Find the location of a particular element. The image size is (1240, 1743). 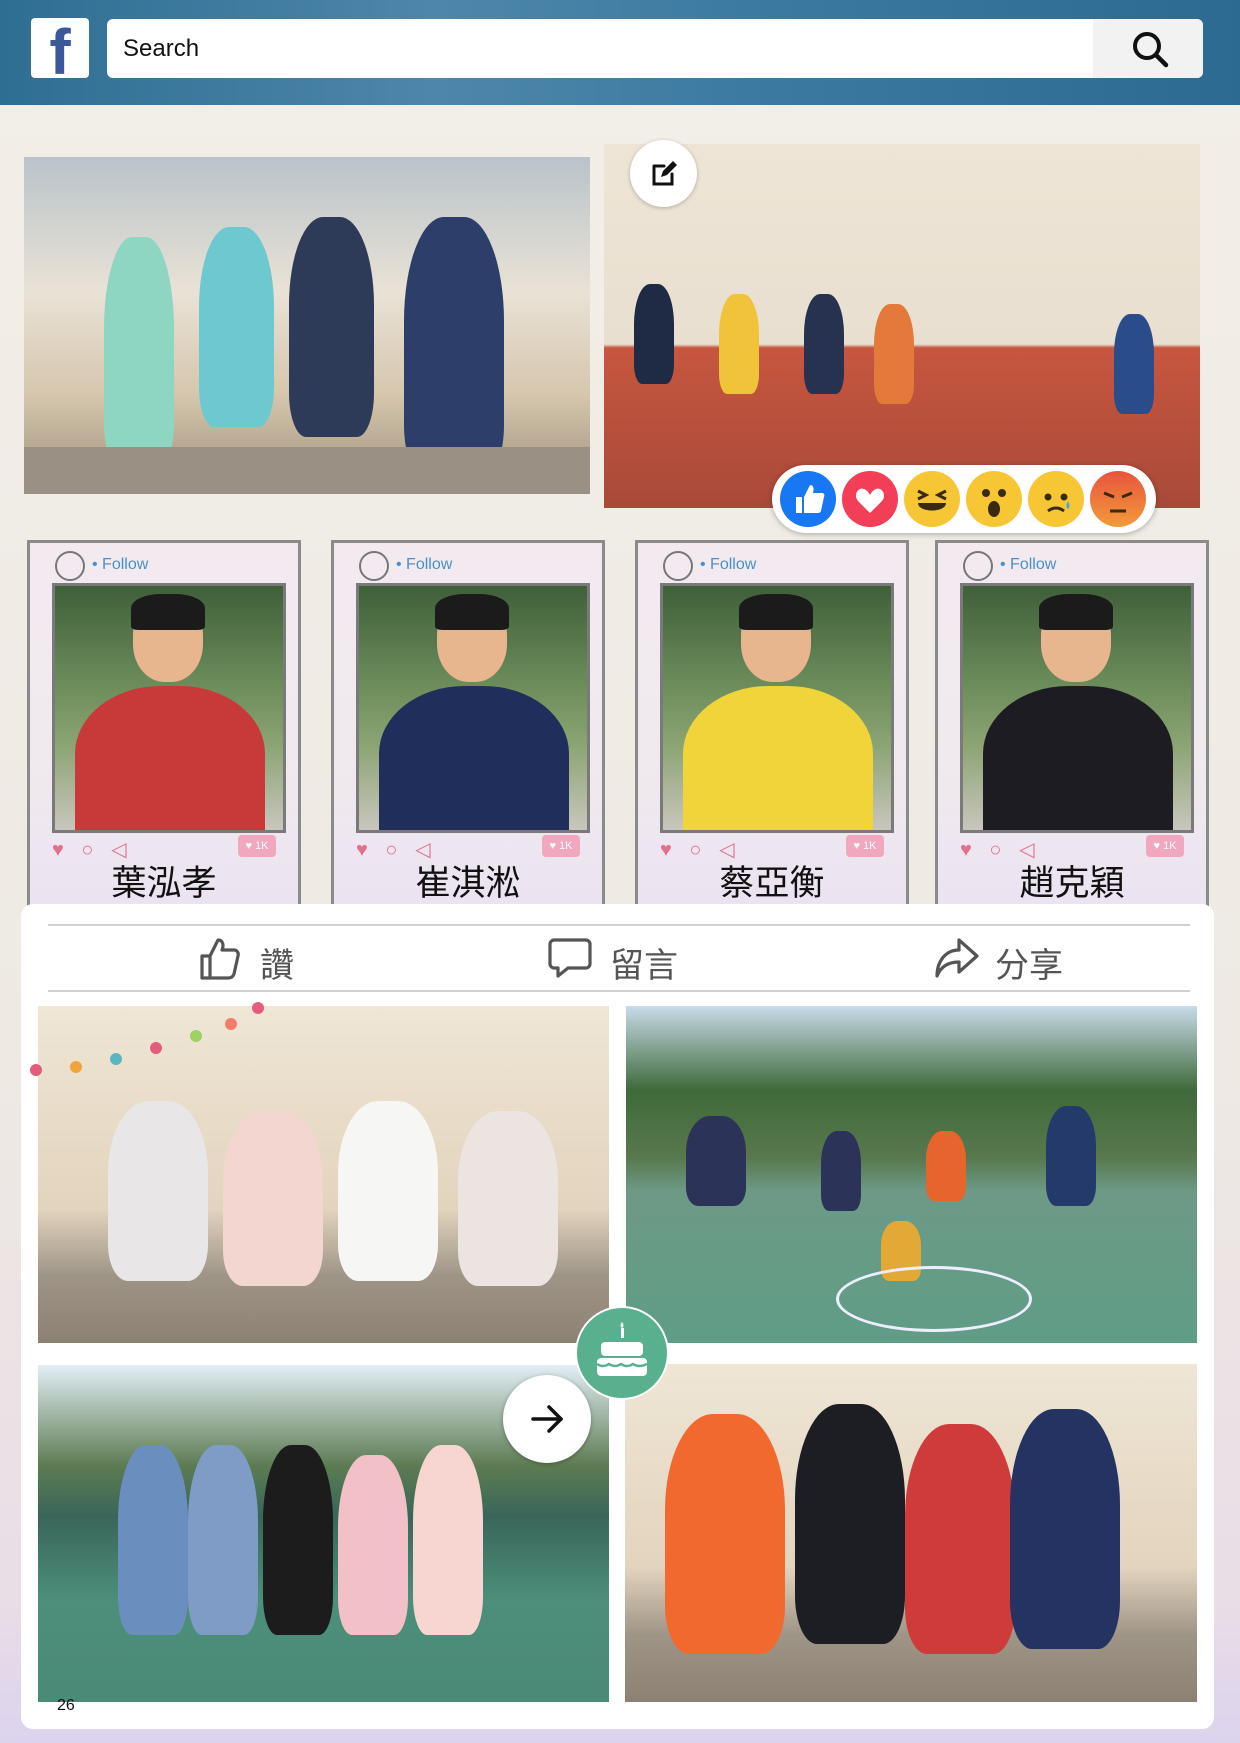

profile-name: 趙克穎 is located at coordinates (1072, 884).